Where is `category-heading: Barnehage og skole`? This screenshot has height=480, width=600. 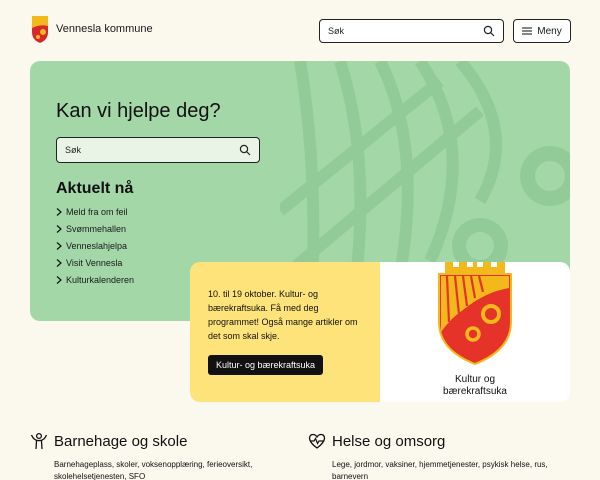 category-heading: Barnehage og skole is located at coordinates (159, 441).